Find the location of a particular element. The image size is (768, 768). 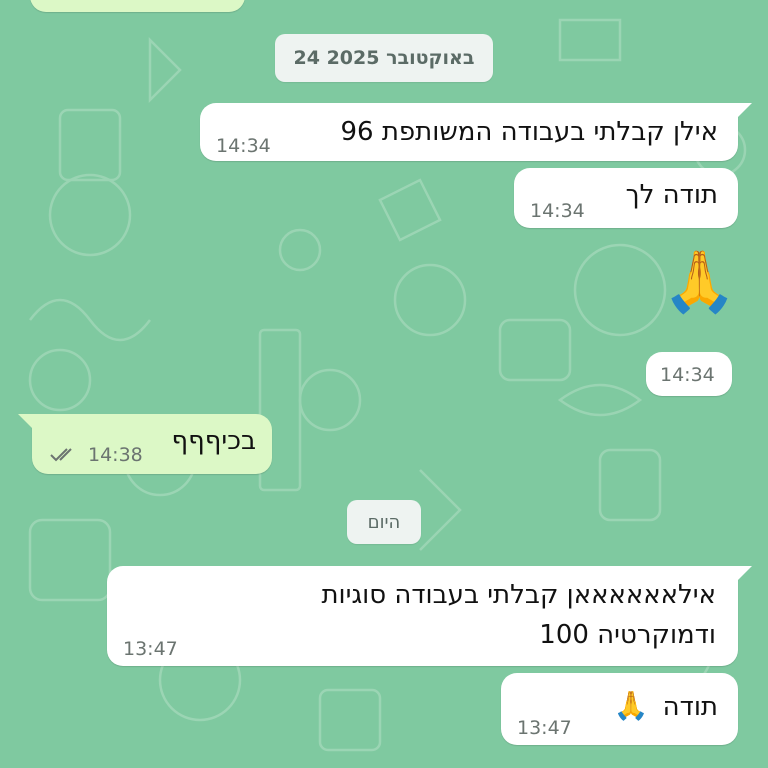

message-text: בכיףףף is located at coordinates (214, 441).